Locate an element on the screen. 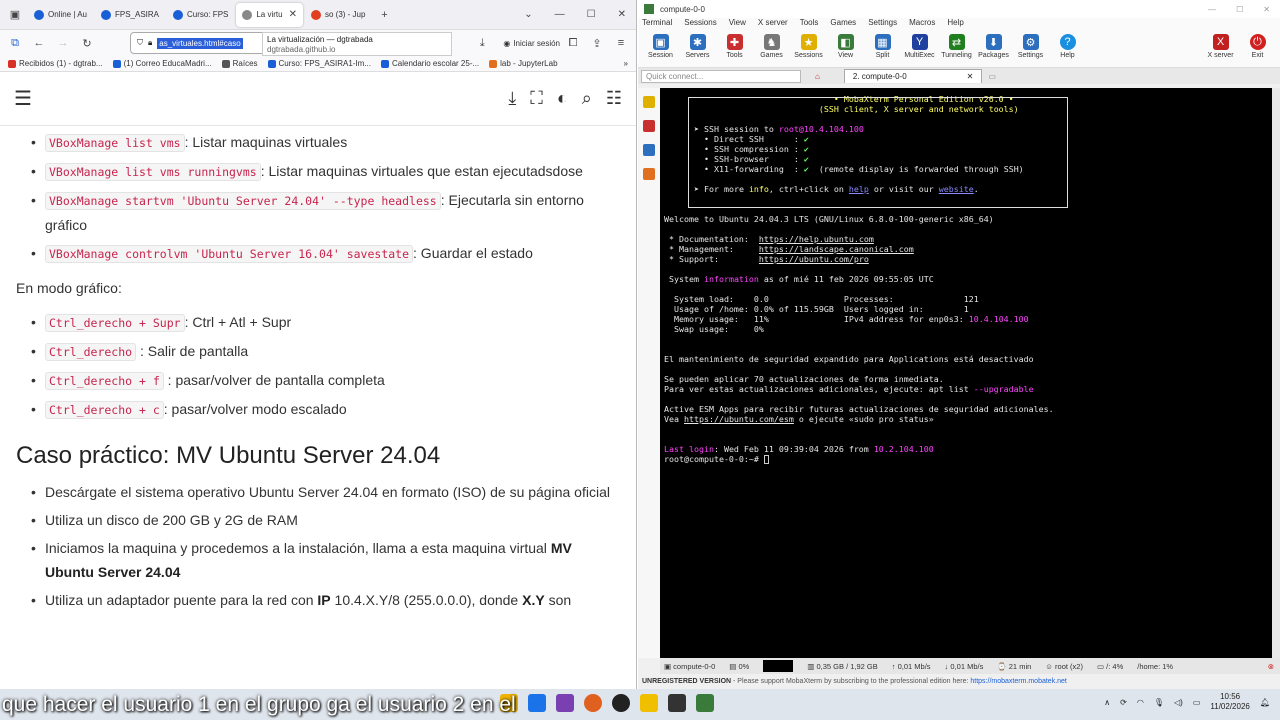 The image size is (1280, 720). menu-xserver: X server is located at coordinates (773, 25).